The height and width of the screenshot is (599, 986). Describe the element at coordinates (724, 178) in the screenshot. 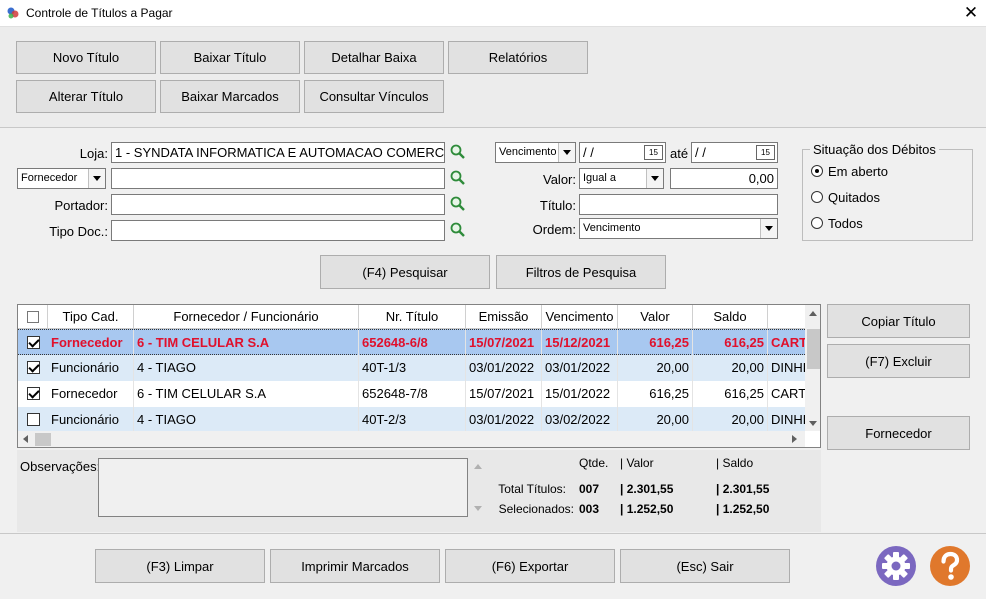

I see `valor-input: 0,00` at that location.